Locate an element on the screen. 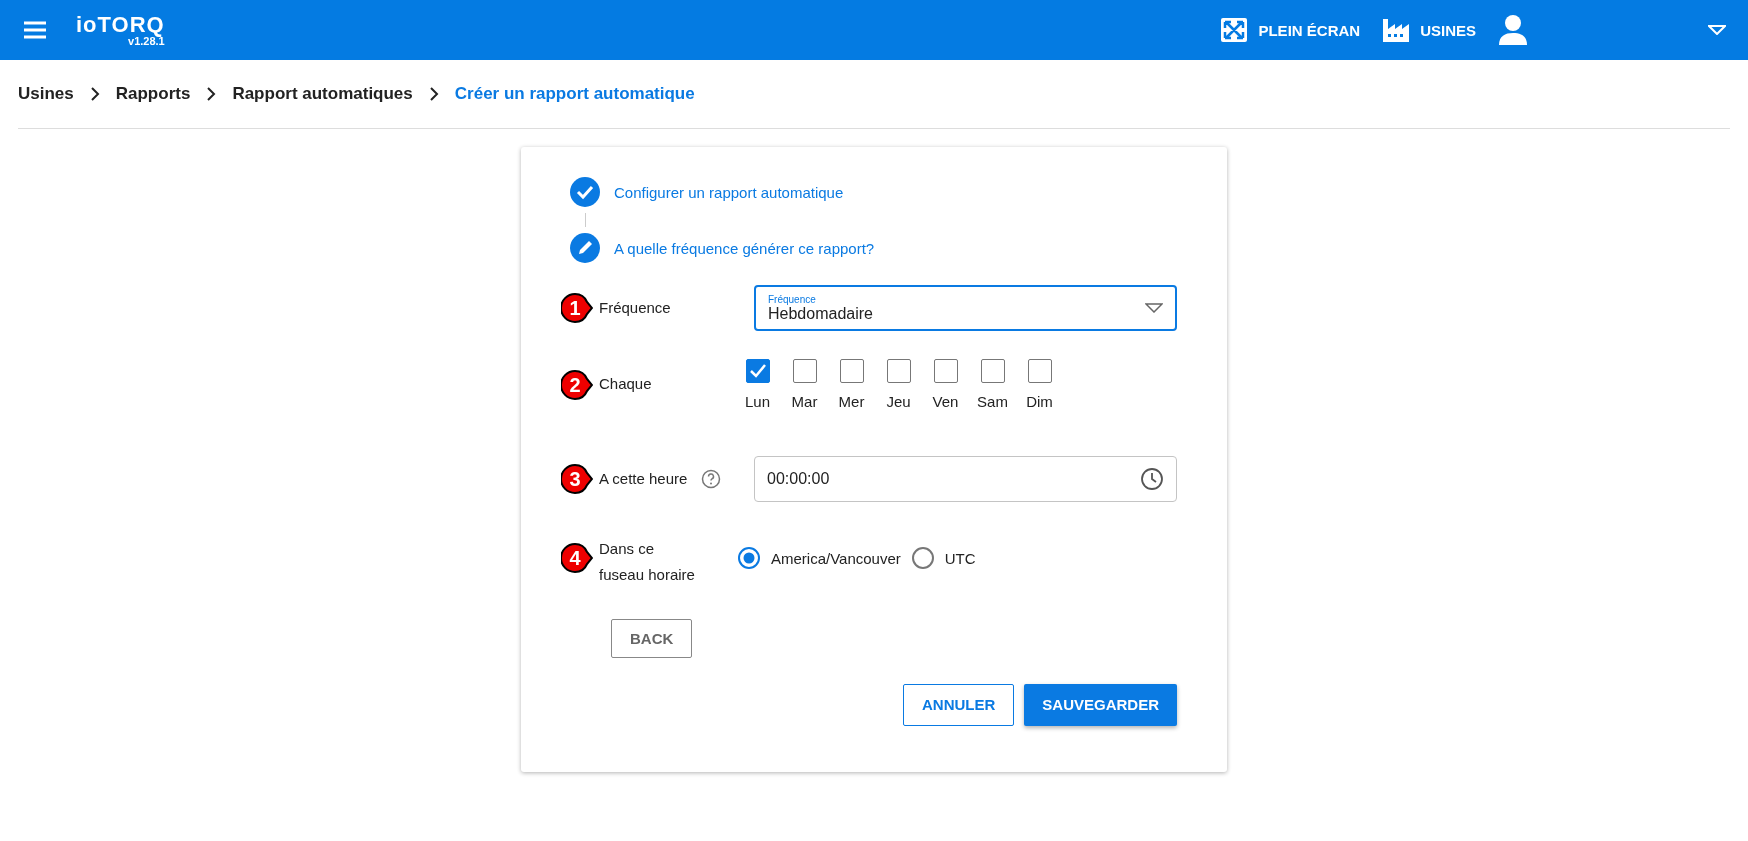 Image resolution: width=1748 pixels, height=841 pixels. callout-marker: 3 is located at coordinates (577, 479).